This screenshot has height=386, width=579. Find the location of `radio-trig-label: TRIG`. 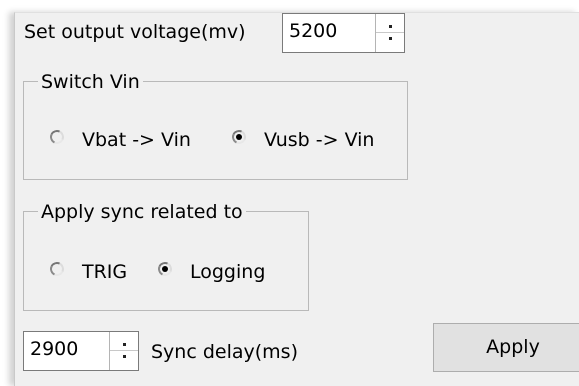

radio-trig-label: TRIG is located at coordinates (104, 272).